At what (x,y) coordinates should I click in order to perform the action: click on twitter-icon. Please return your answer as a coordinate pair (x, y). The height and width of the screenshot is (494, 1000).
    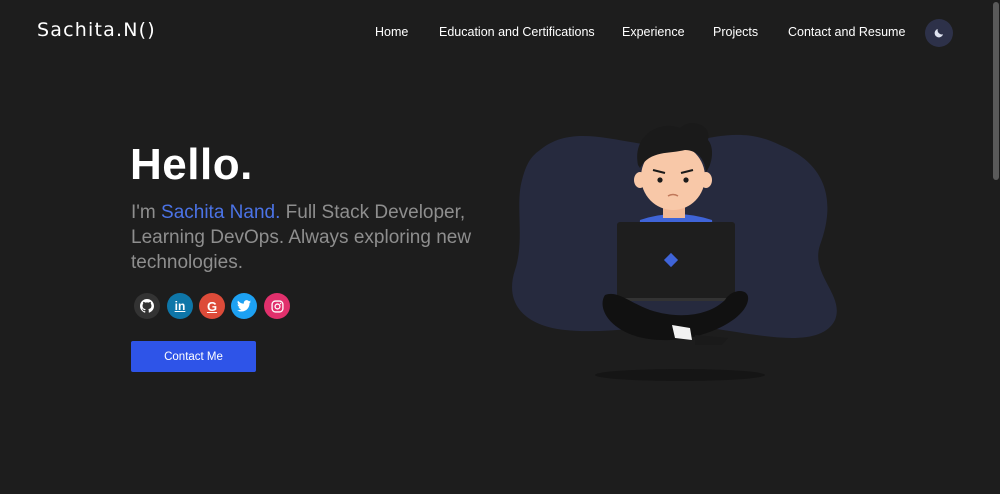
    Looking at the image, I should click on (244, 306).